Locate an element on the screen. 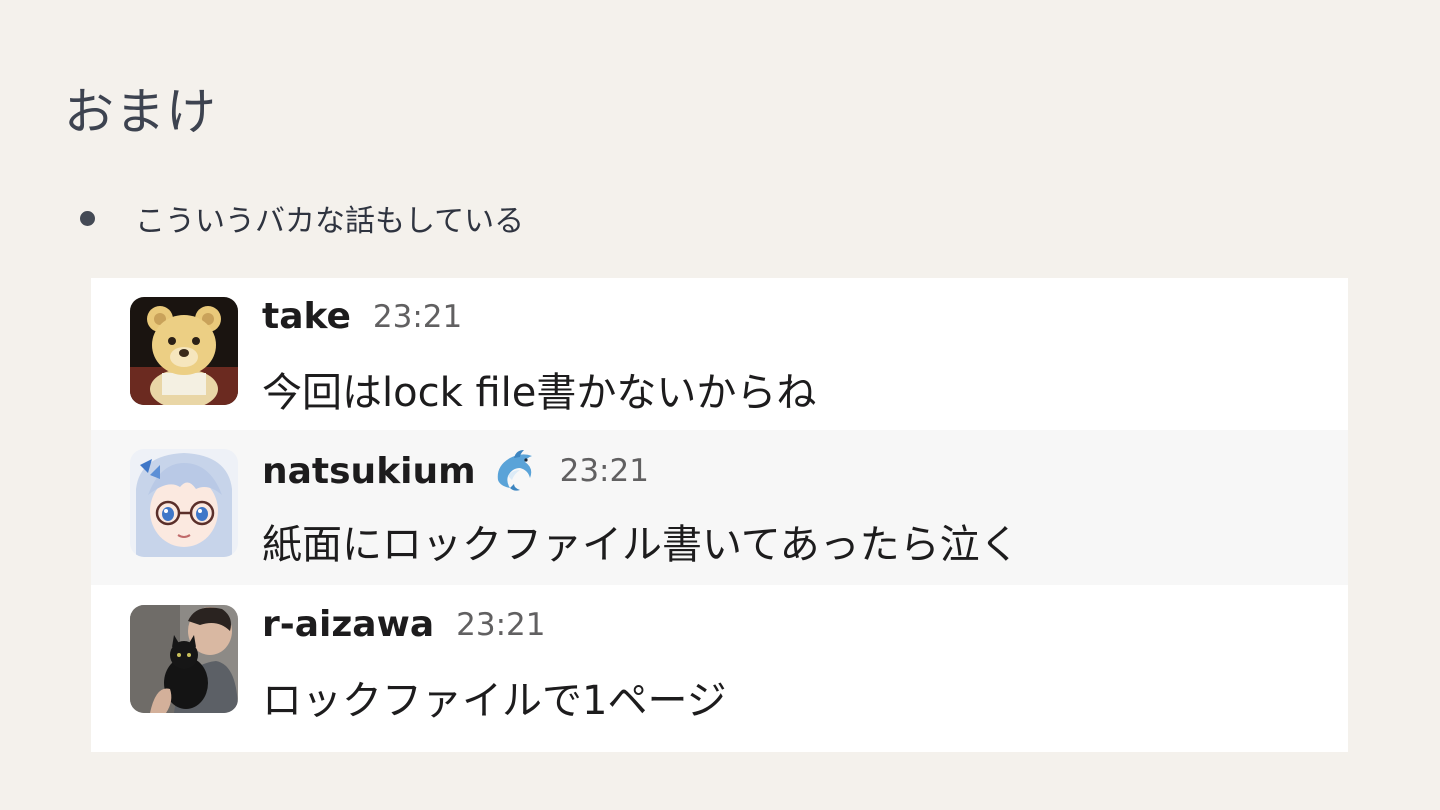 The width and height of the screenshot is (1440, 810). dolphin-icon is located at coordinates (515, 471).